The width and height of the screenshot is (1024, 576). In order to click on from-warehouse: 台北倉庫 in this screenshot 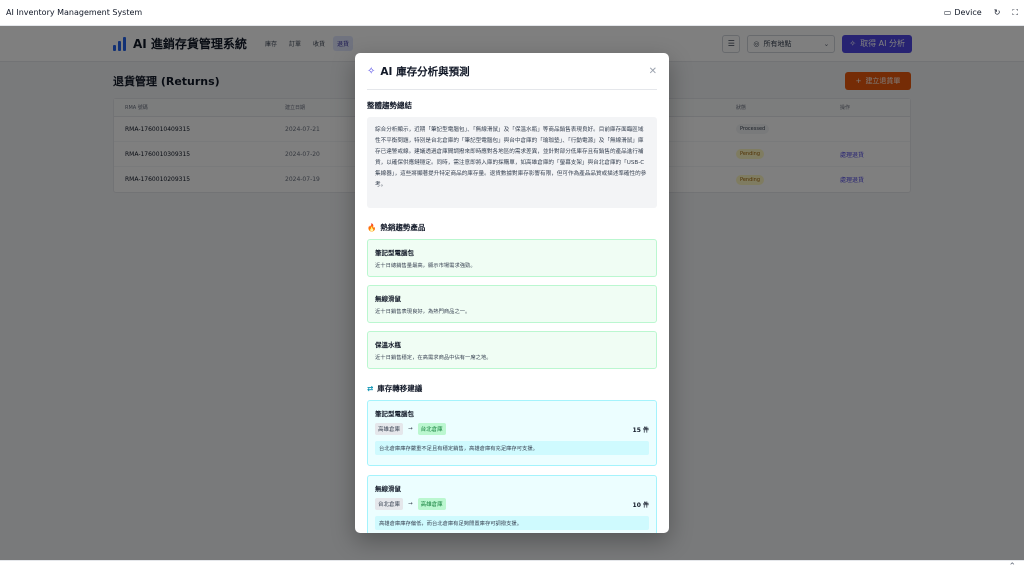, I will do `click(389, 504)`.